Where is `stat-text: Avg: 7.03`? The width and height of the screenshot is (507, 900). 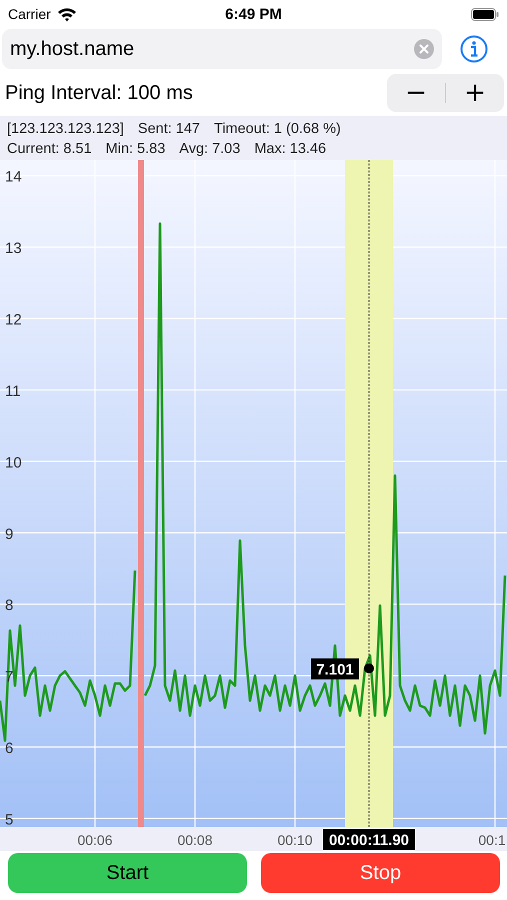 stat-text: Avg: 7.03 is located at coordinates (209, 149).